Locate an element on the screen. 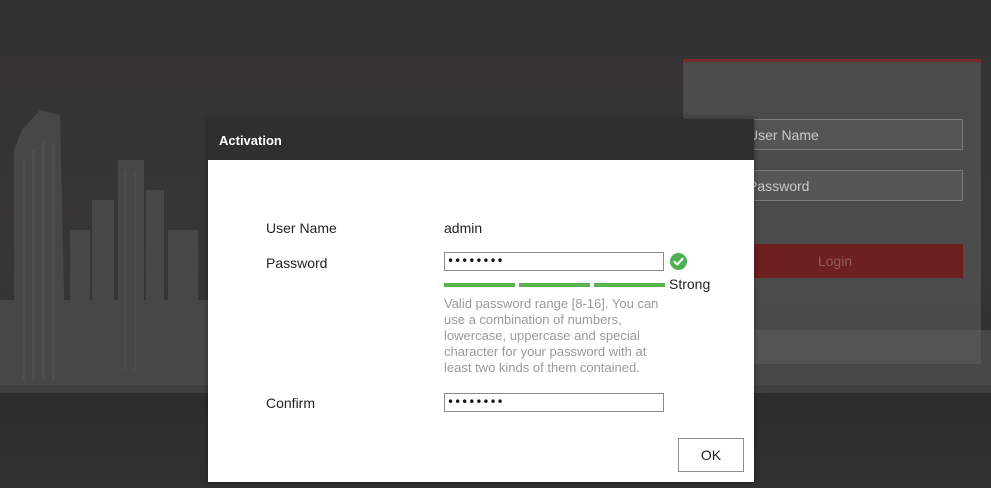  username-value: admin is located at coordinates (463, 228).